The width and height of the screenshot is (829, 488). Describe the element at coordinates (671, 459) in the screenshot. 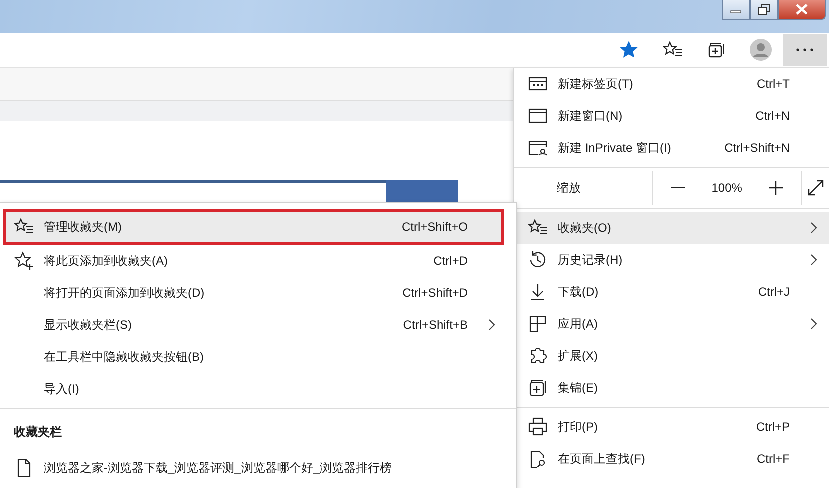

I see `menu-item: 在页面上查找(F) Ctrl+F` at that location.